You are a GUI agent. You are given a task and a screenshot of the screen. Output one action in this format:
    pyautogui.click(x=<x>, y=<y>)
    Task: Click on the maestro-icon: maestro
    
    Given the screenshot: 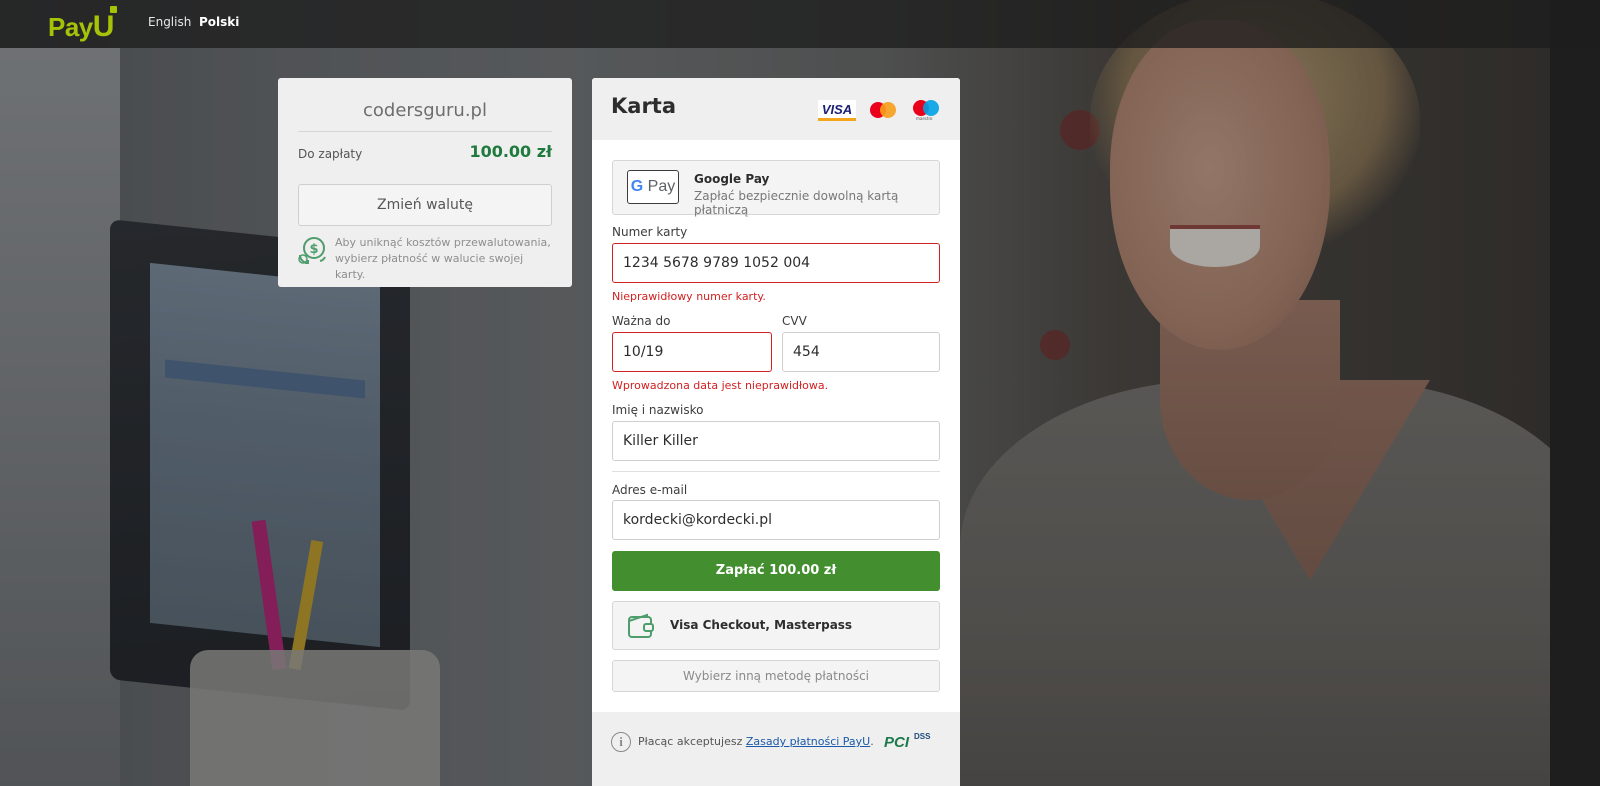 What is the action you would take?
    pyautogui.click(x=926, y=110)
    